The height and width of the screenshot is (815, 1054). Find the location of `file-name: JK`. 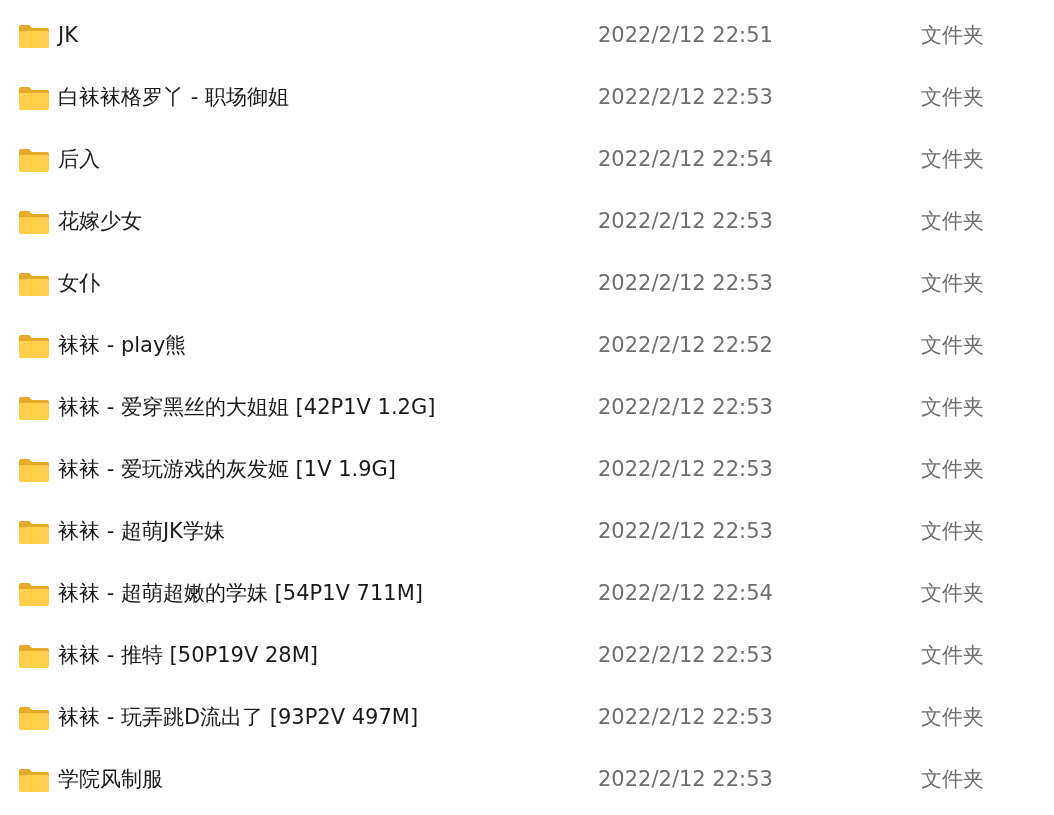

file-name: JK is located at coordinates (68, 36).